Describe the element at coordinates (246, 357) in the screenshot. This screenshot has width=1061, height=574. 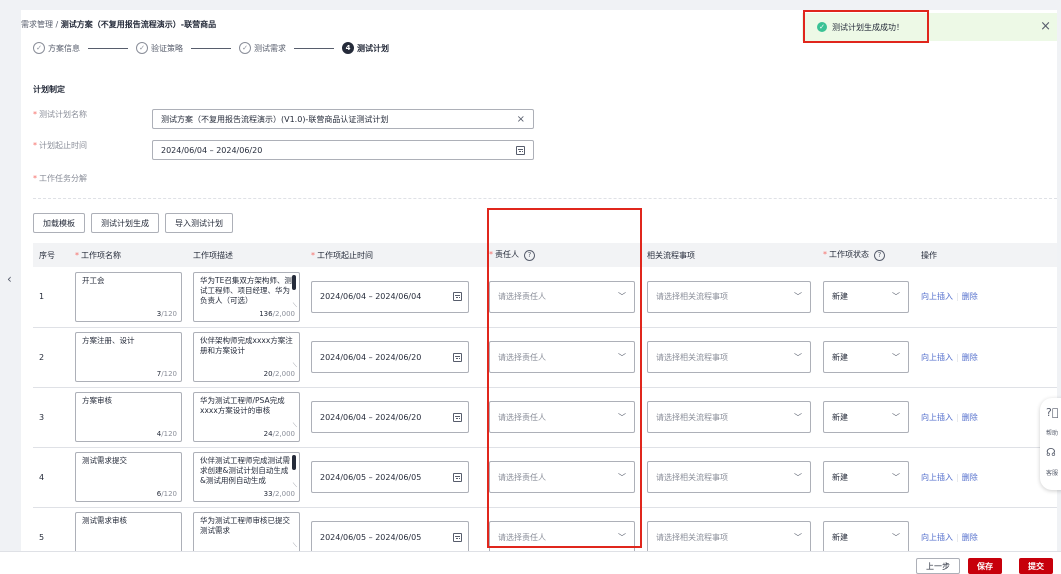
I see `desc-textarea: 伙伴架构师完成xxxx方案注册和方案设计 ⟍ 20/2,000` at that location.